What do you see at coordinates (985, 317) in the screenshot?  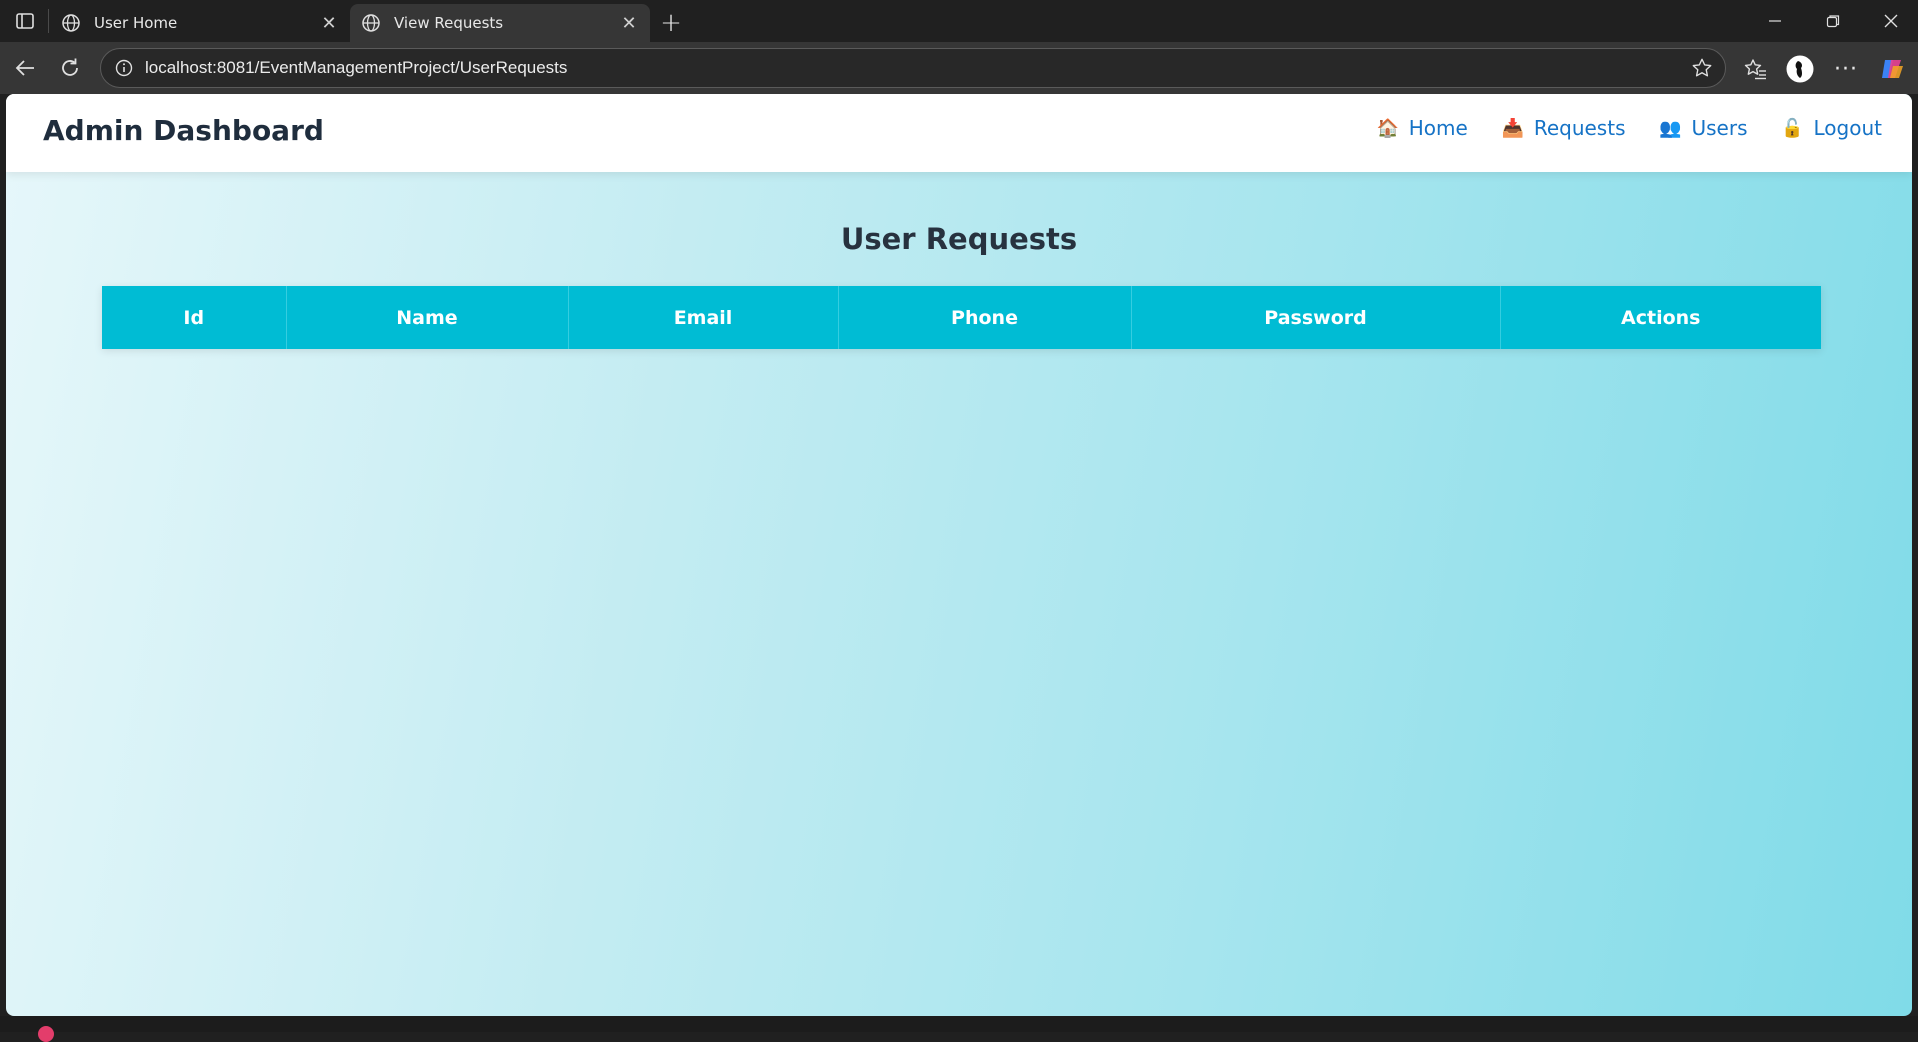 I see `column-header-phone: Phone` at bounding box center [985, 317].